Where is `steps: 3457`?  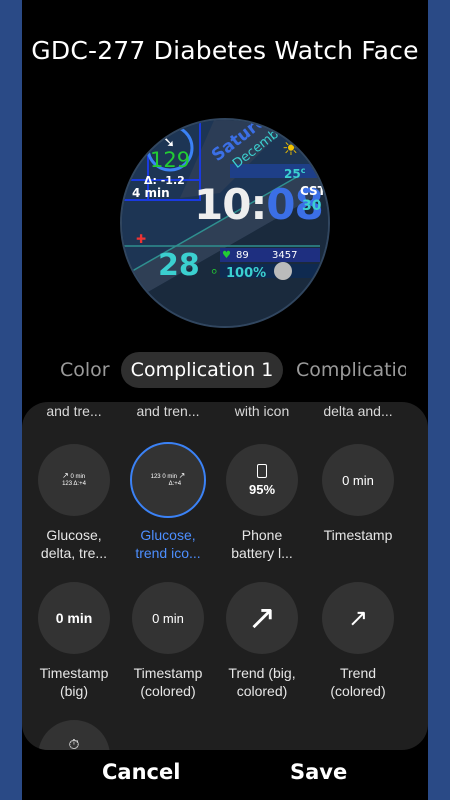 steps: 3457 is located at coordinates (285, 255).